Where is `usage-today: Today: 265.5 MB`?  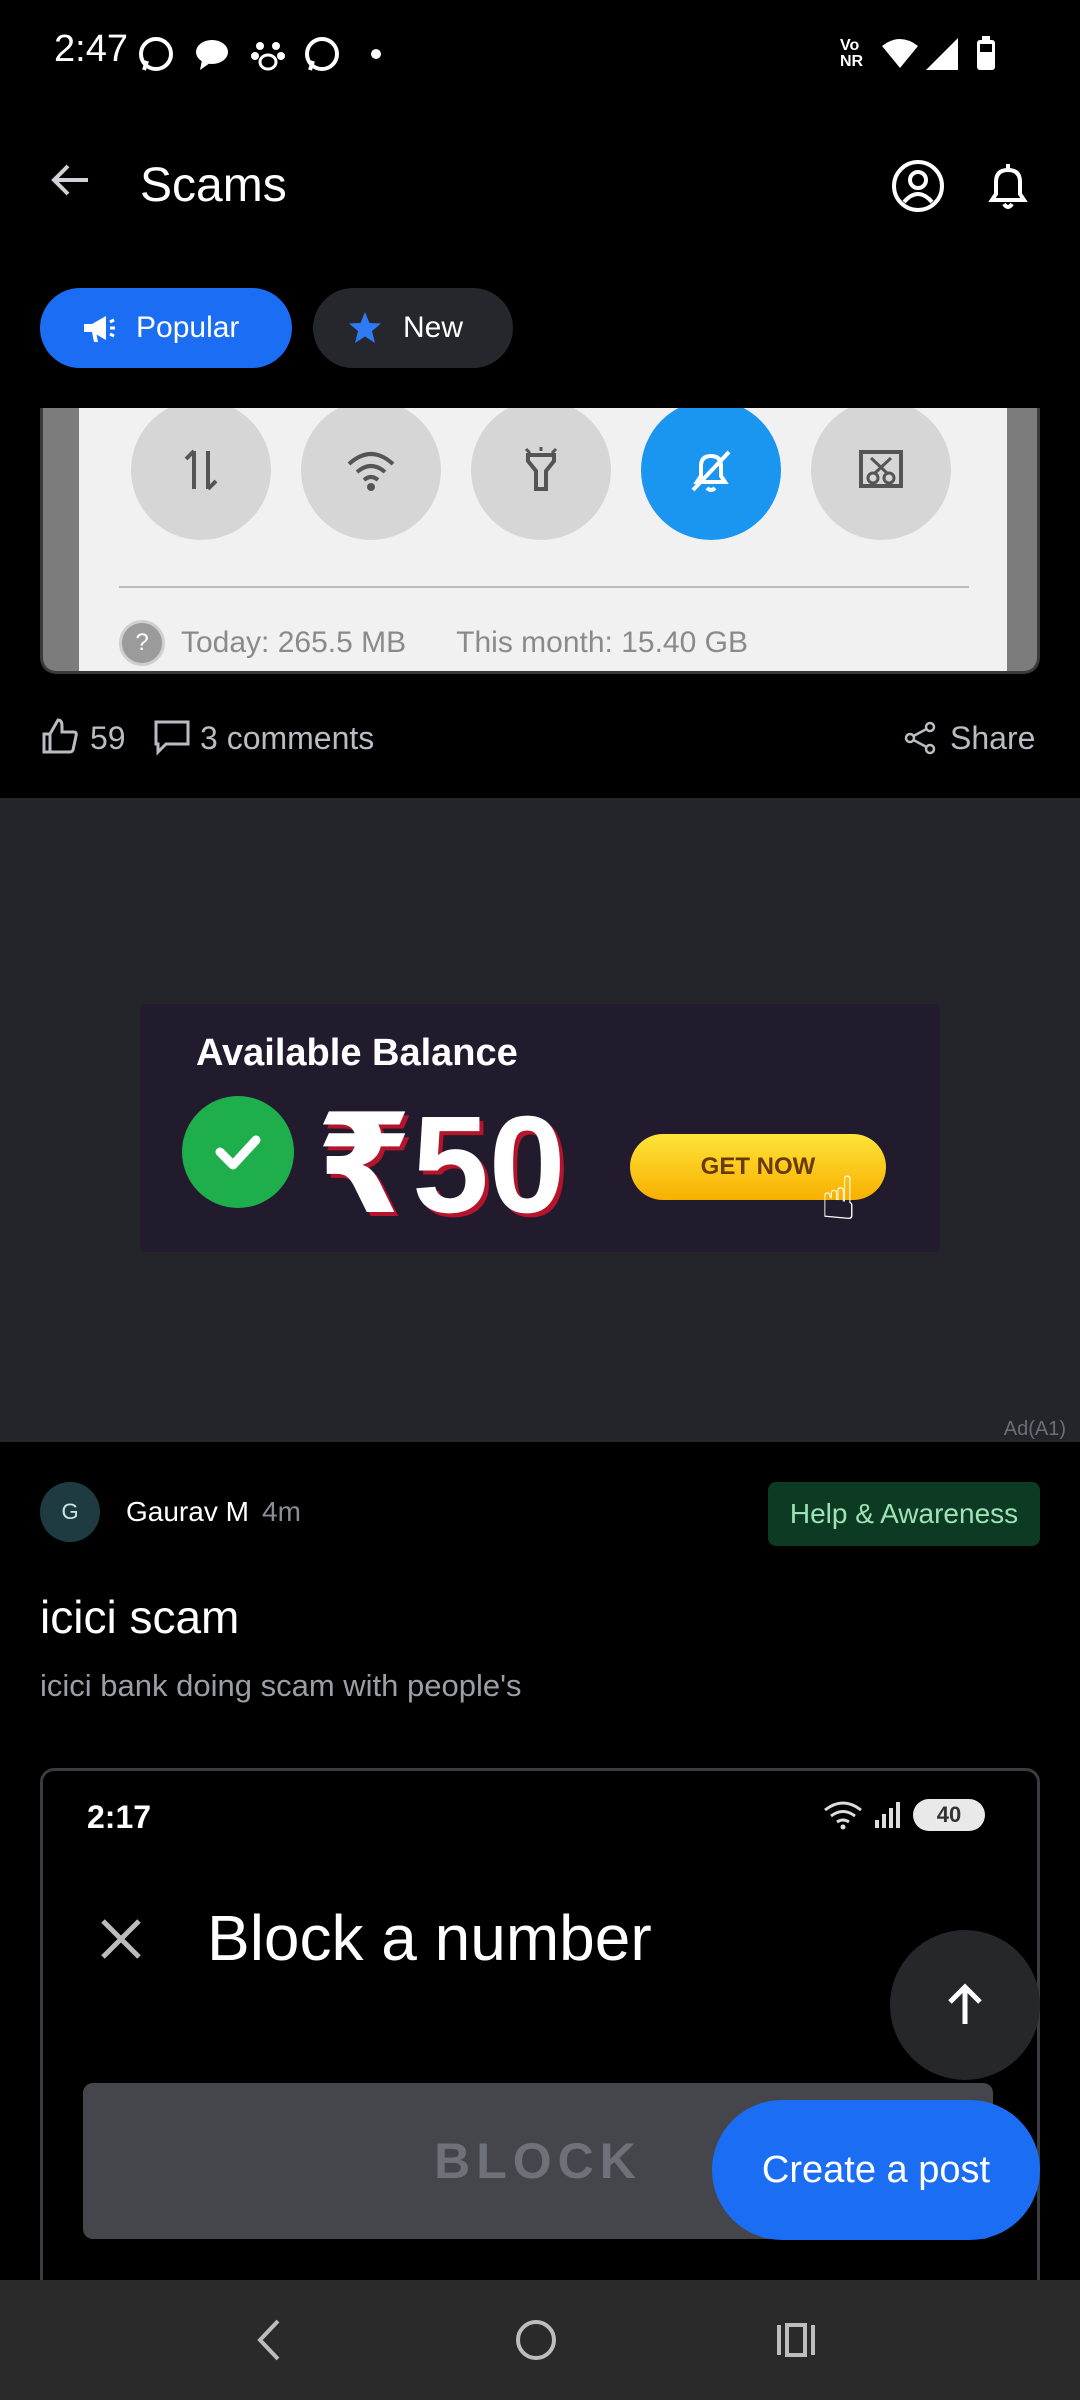
usage-today: Today: 265.5 MB is located at coordinates (294, 642).